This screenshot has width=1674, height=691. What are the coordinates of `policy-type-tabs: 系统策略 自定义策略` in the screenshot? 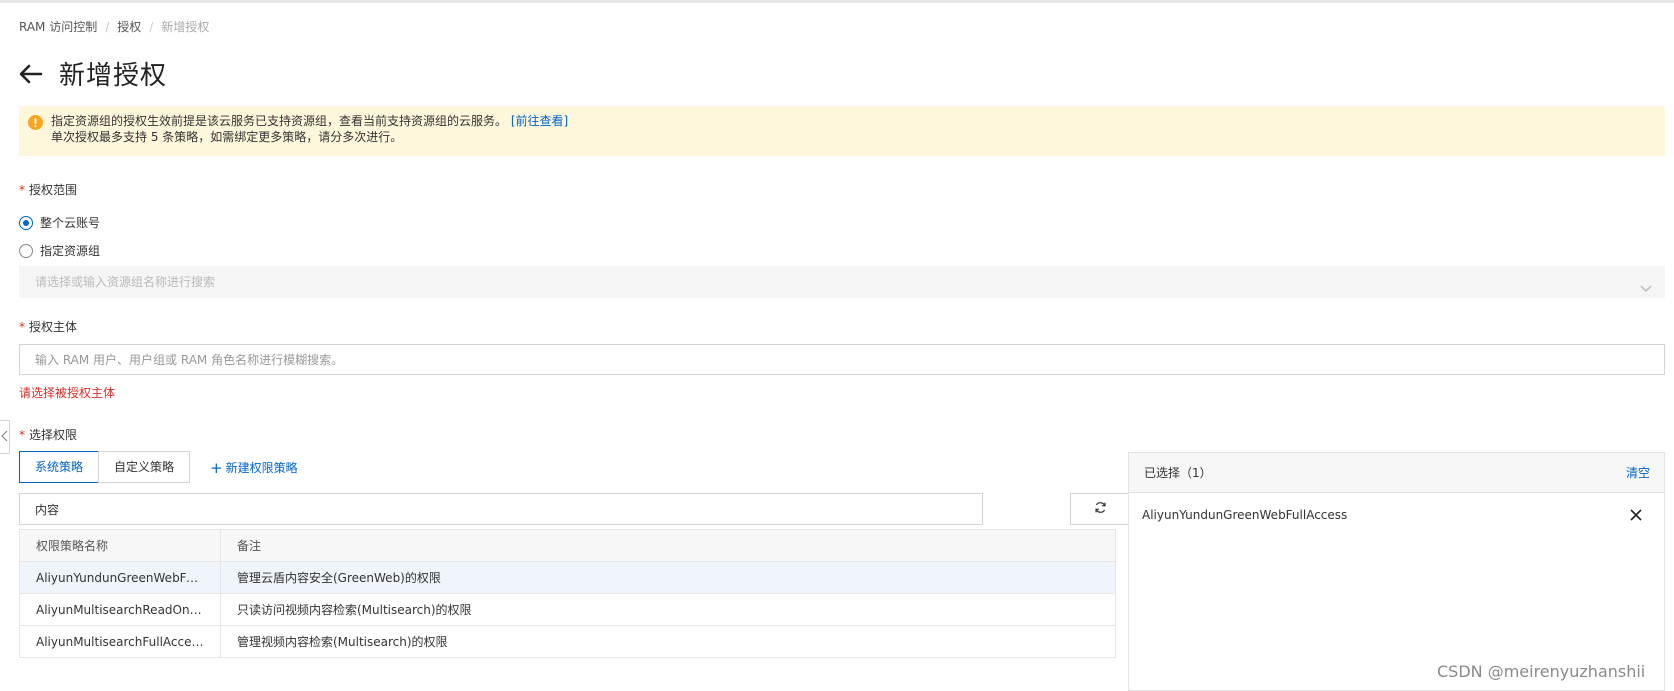 It's located at (105, 467).